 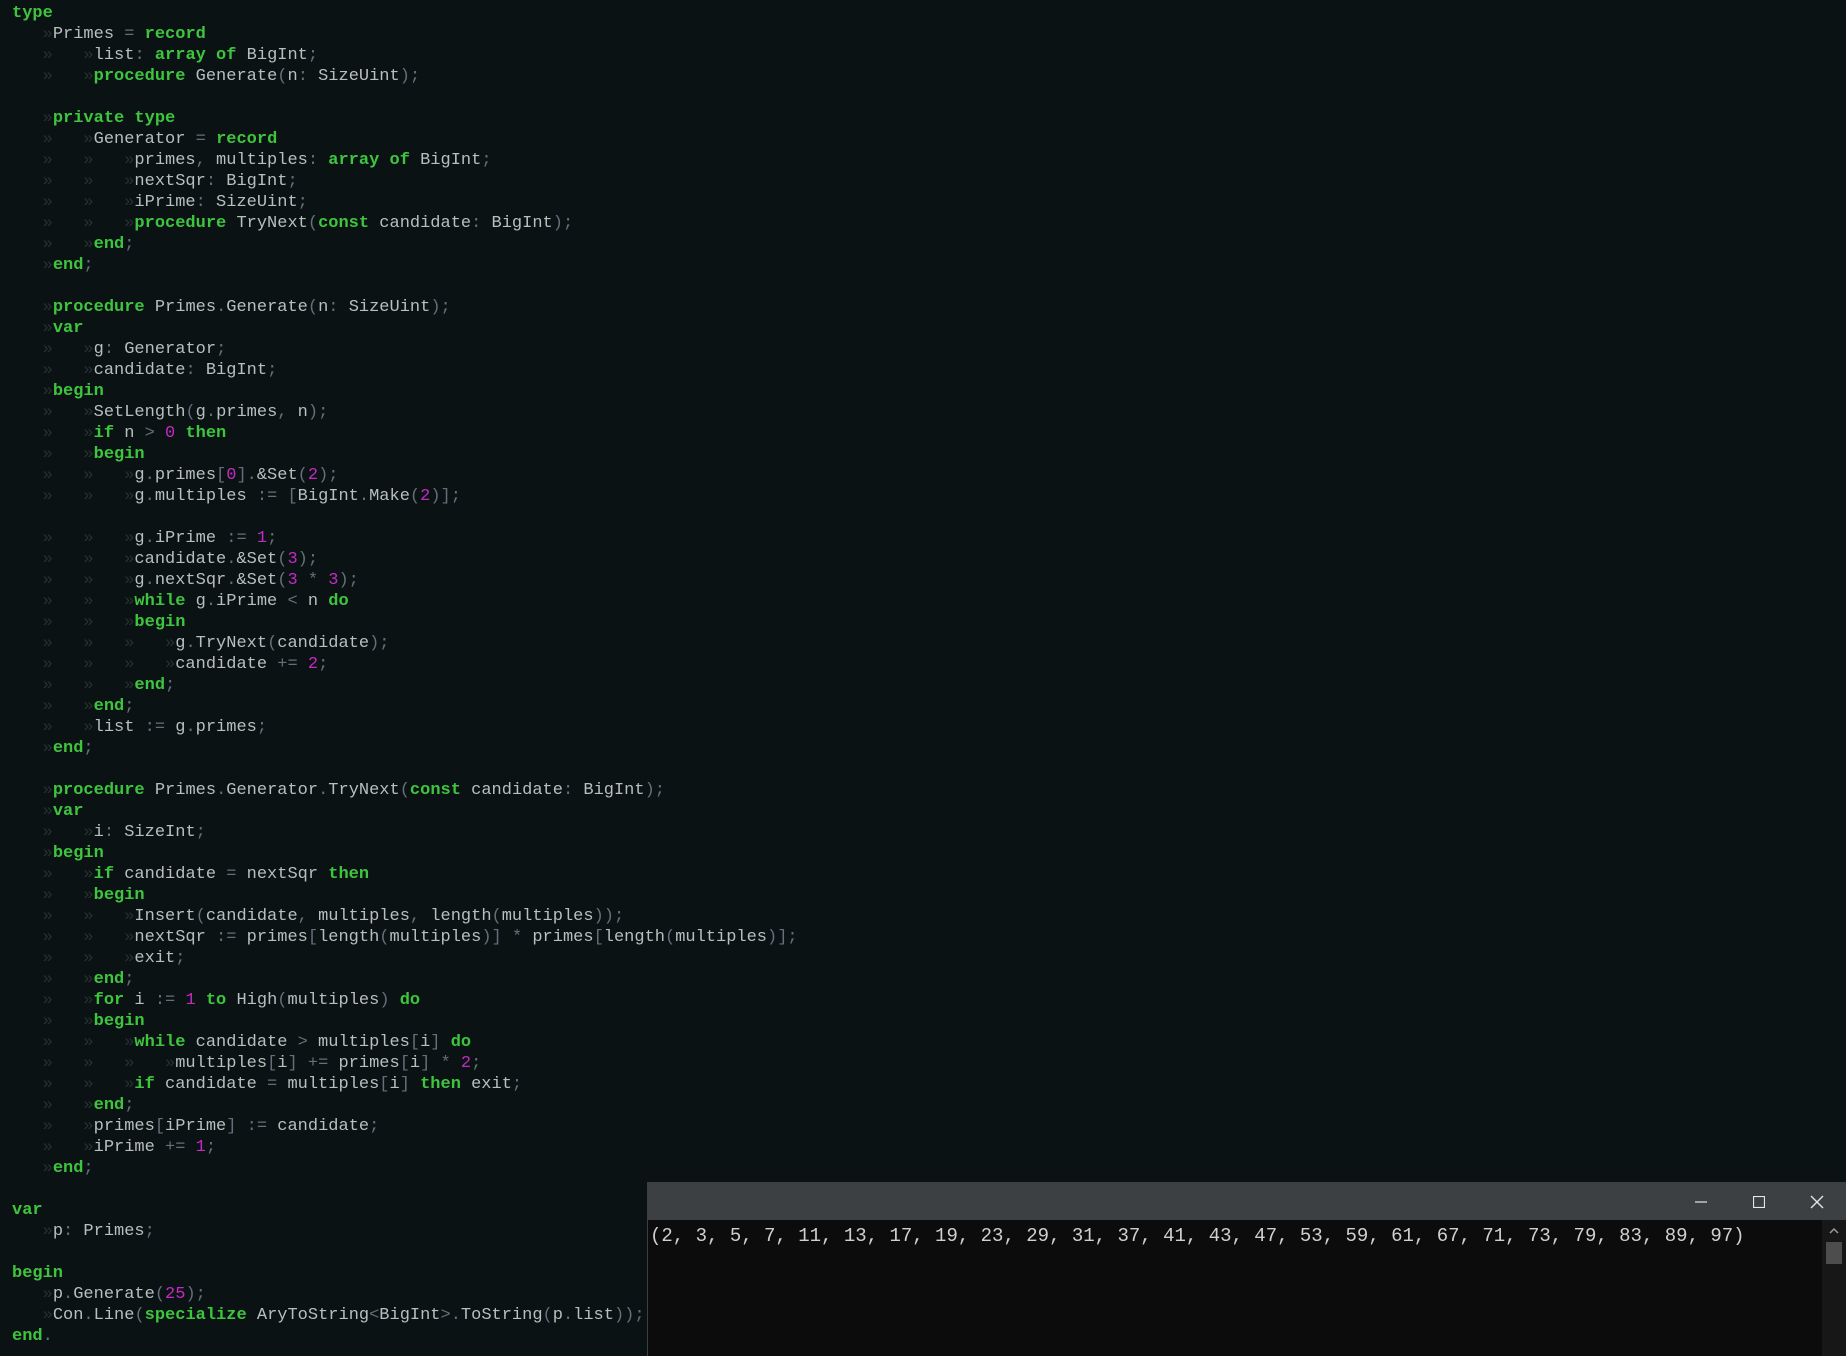 What do you see at coordinates (1759, 1201) in the screenshot?
I see `maximize-button` at bounding box center [1759, 1201].